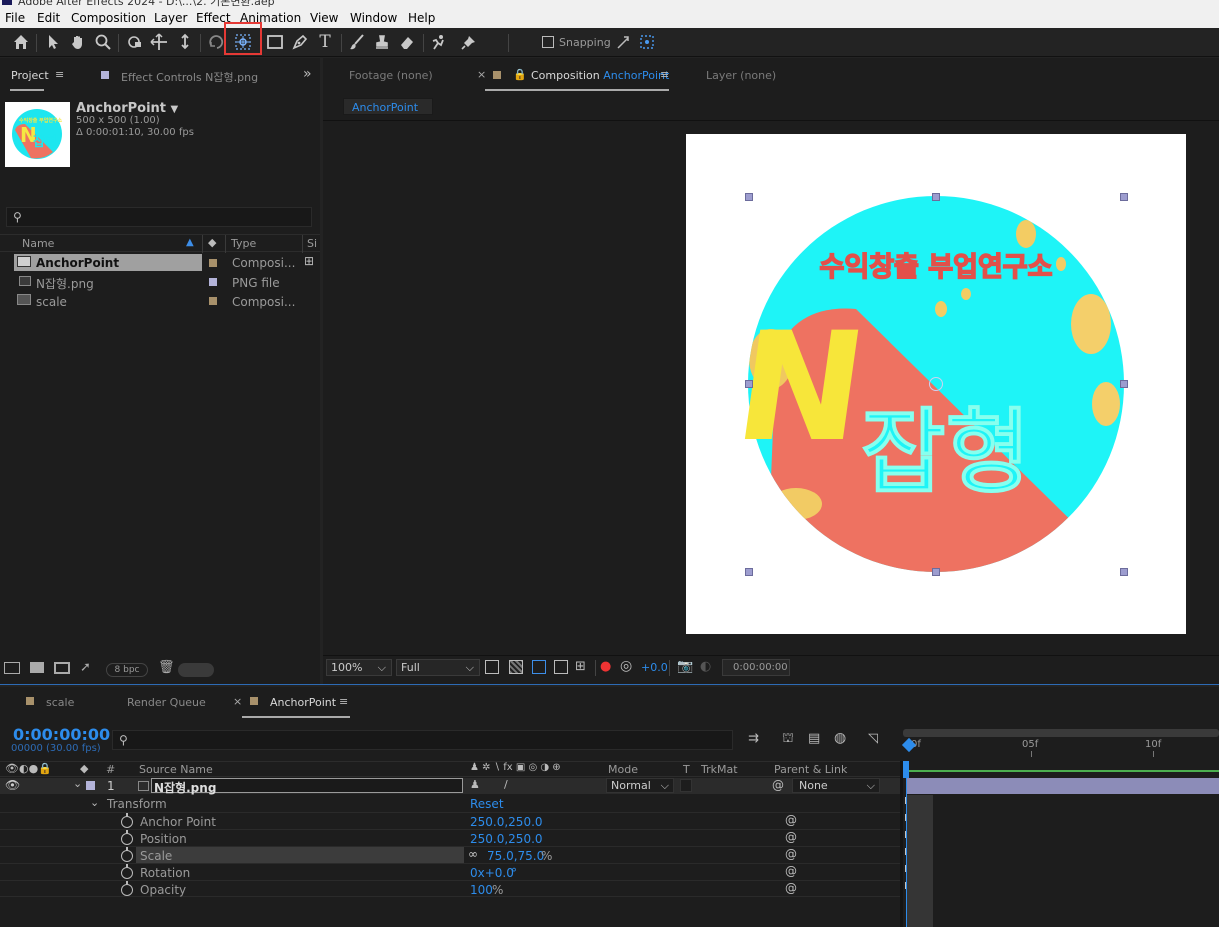 The height and width of the screenshot is (927, 1219). I want to click on draft-3d-icon: ⛫, so click(788, 739).